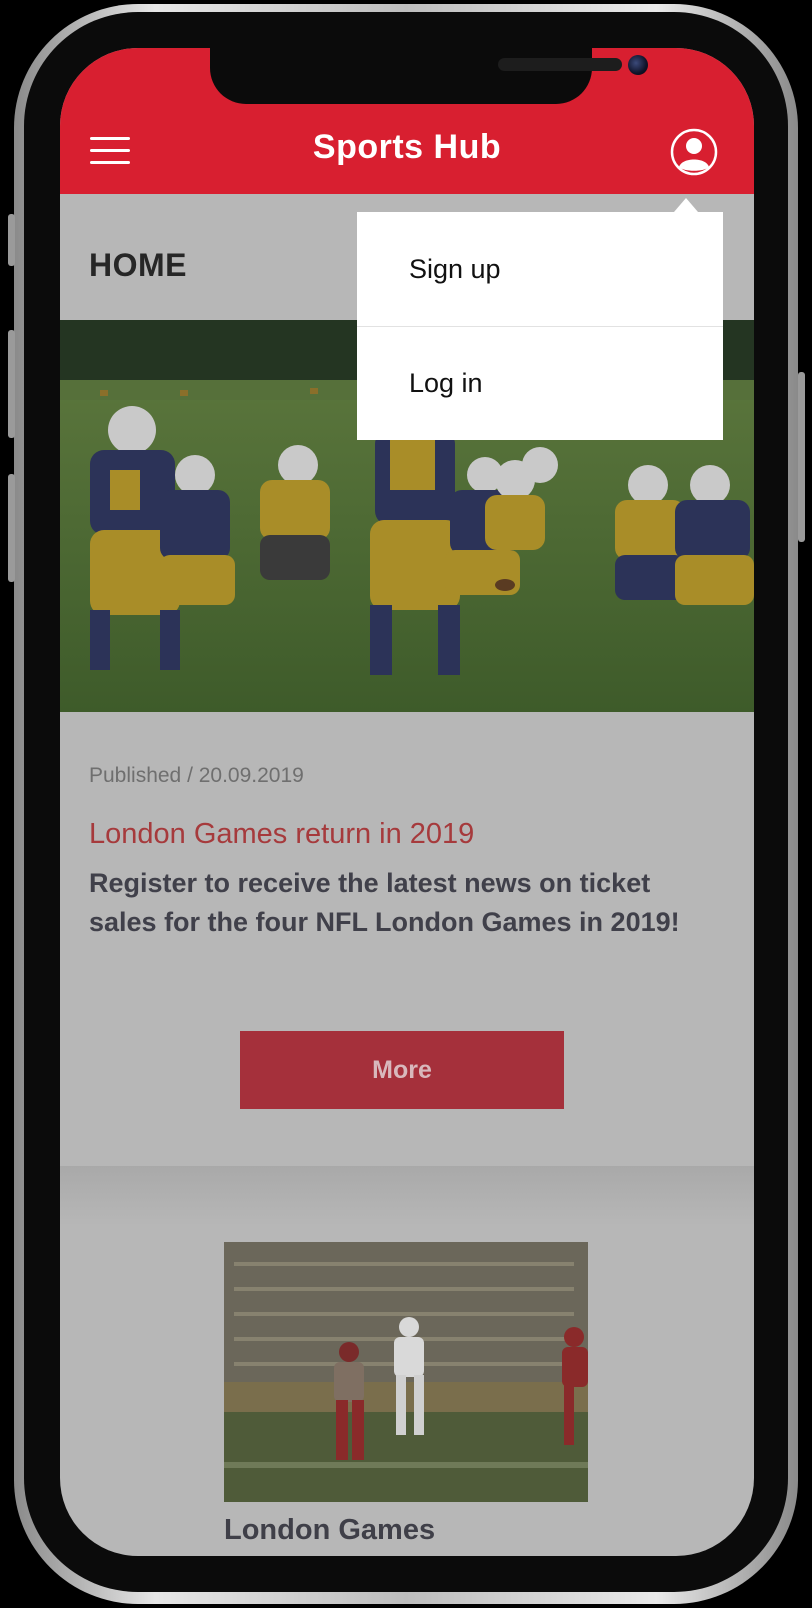 The height and width of the screenshot is (1608, 812). Describe the element at coordinates (406, 1372) in the screenshot. I see `card-image-stadium-catch` at that location.